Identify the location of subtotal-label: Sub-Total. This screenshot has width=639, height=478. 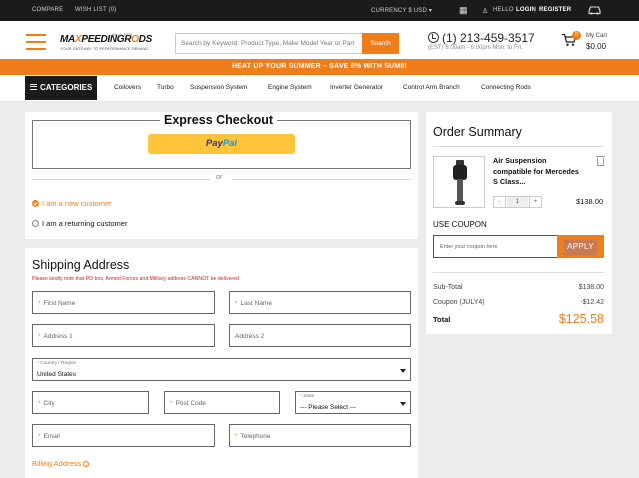
(448, 287).